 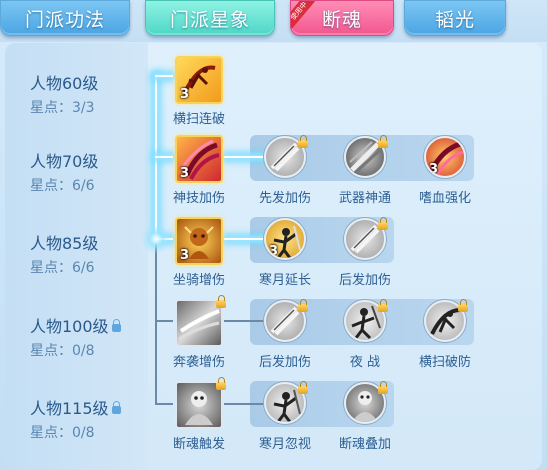 What do you see at coordinates (445, 157) in the screenshot?
I see `skill-shi-xue-qiang-hua: 3` at bounding box center [445, 157].